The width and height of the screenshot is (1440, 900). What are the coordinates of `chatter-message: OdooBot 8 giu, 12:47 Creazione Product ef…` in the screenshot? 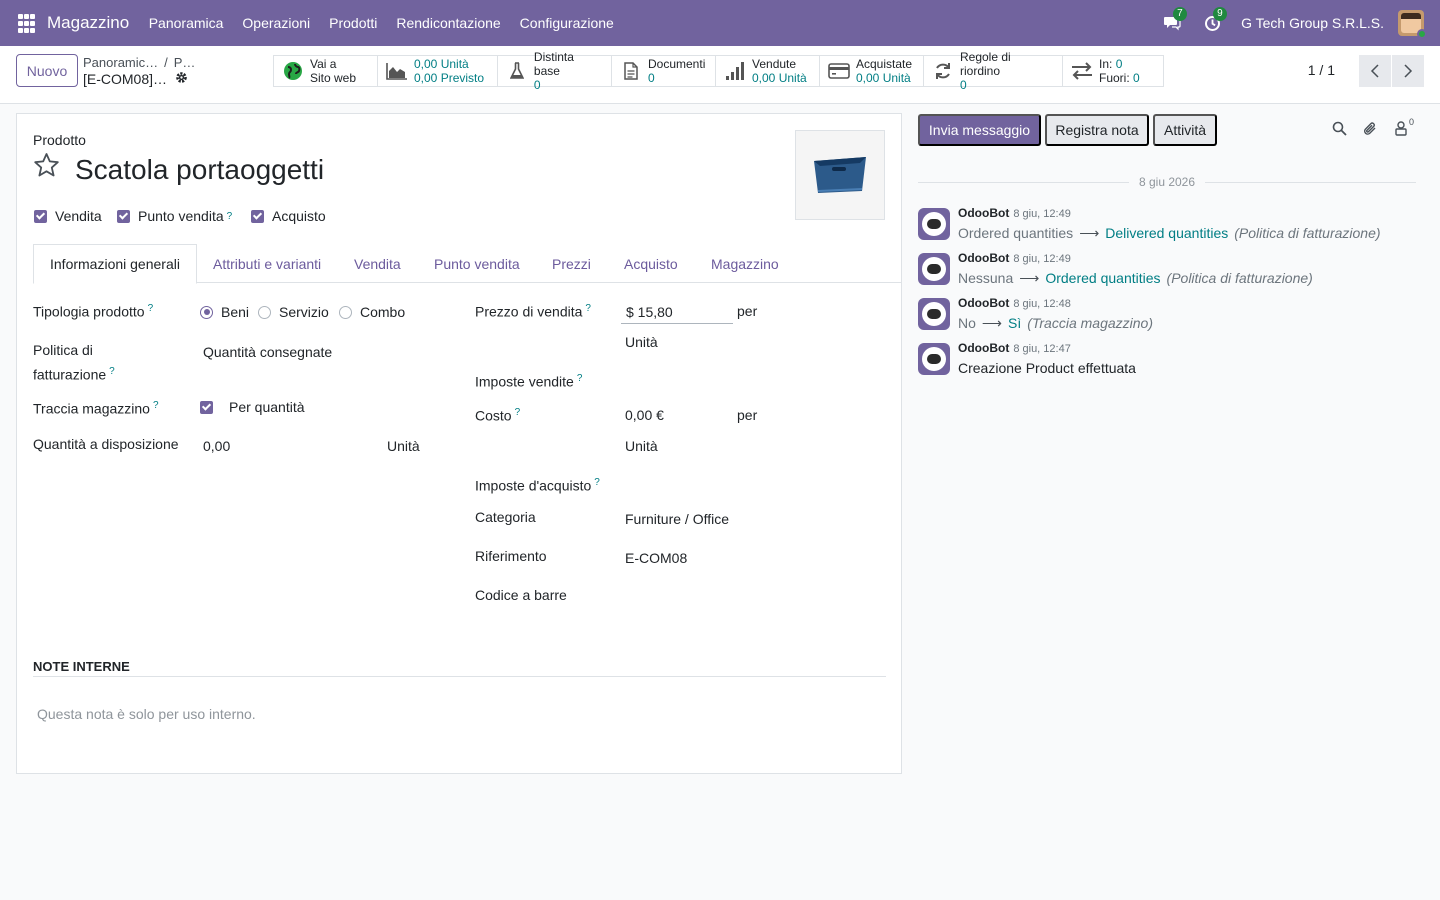 It's located at (1167, 361).